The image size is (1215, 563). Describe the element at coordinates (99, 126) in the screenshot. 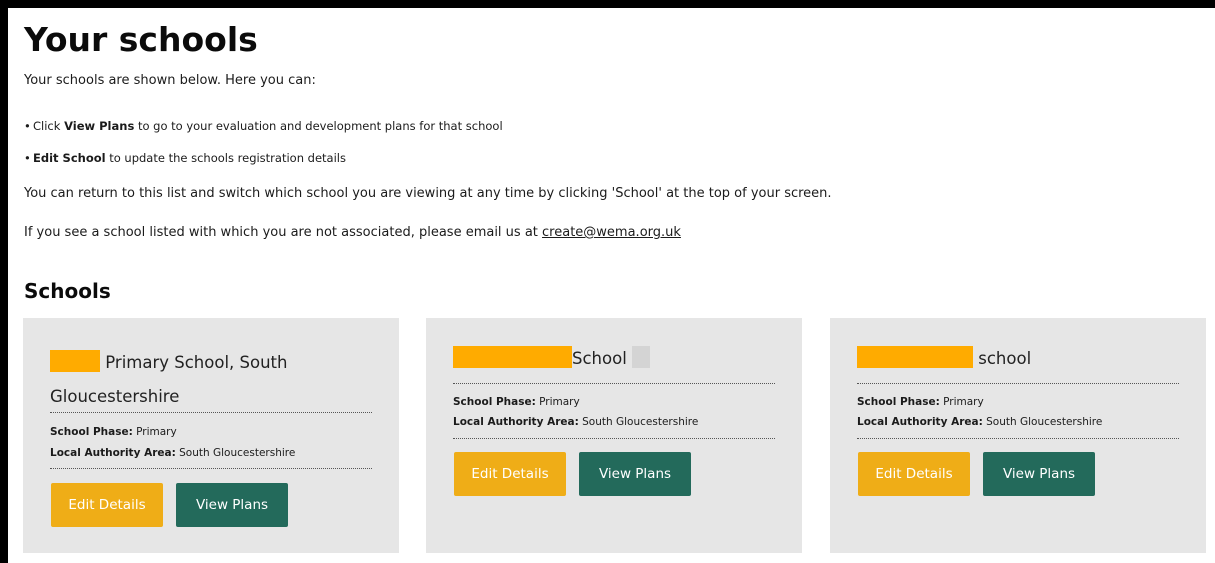

I see `bullet-bold-view-plans: View Plans` at that location.